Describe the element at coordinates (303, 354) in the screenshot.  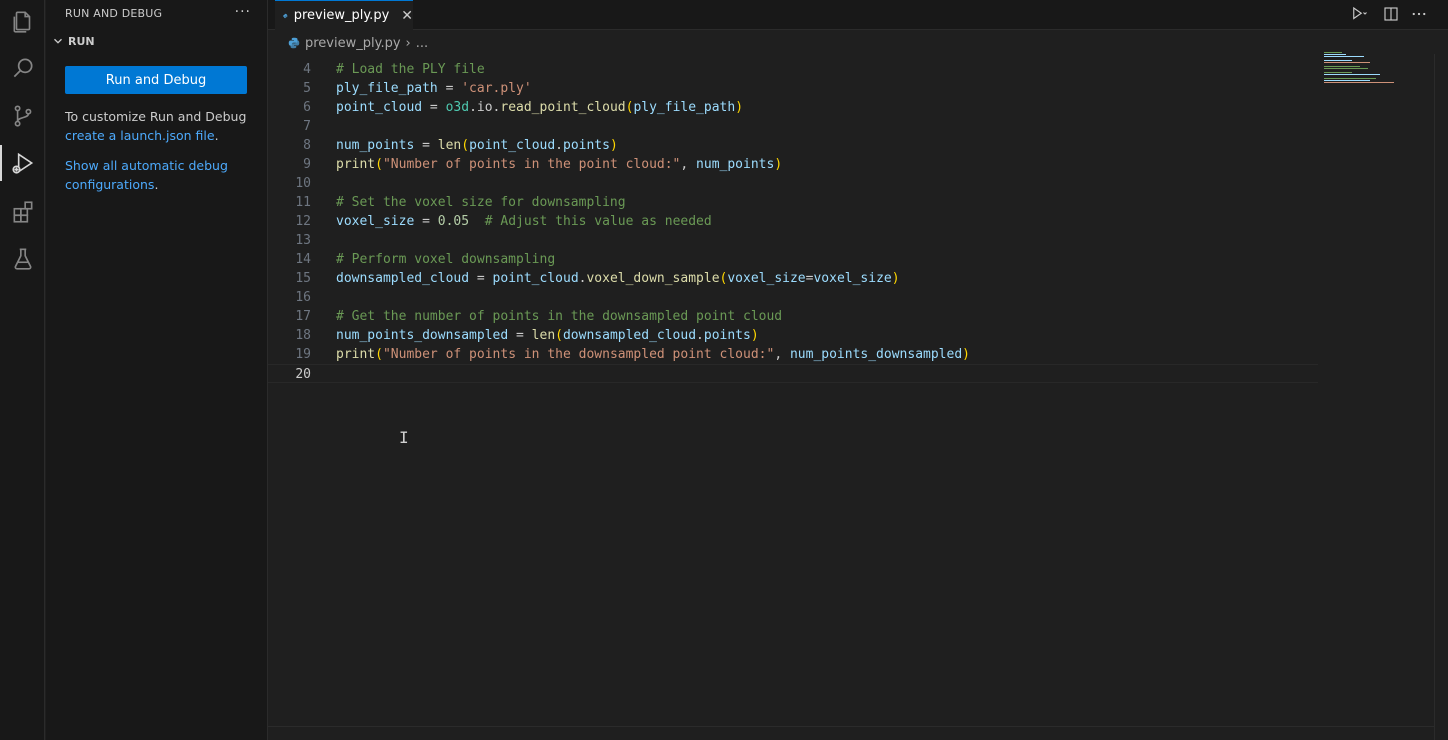
I see `line-number: 19` at that location.